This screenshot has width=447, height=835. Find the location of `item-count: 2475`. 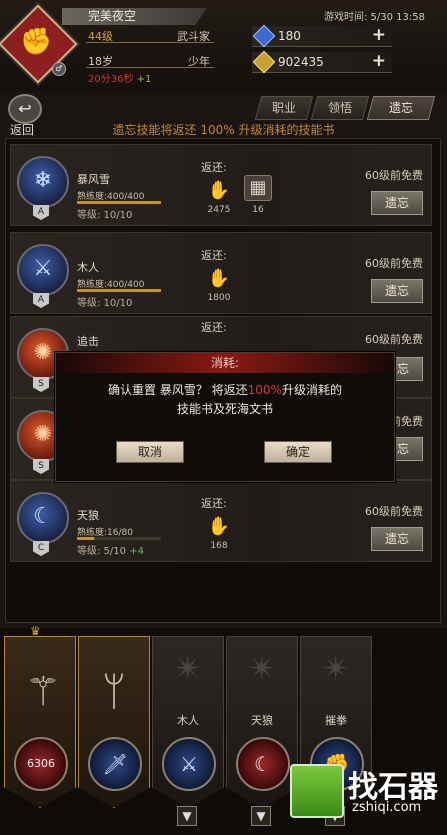

item-count: 2475 is located at coordinates (219, 210).